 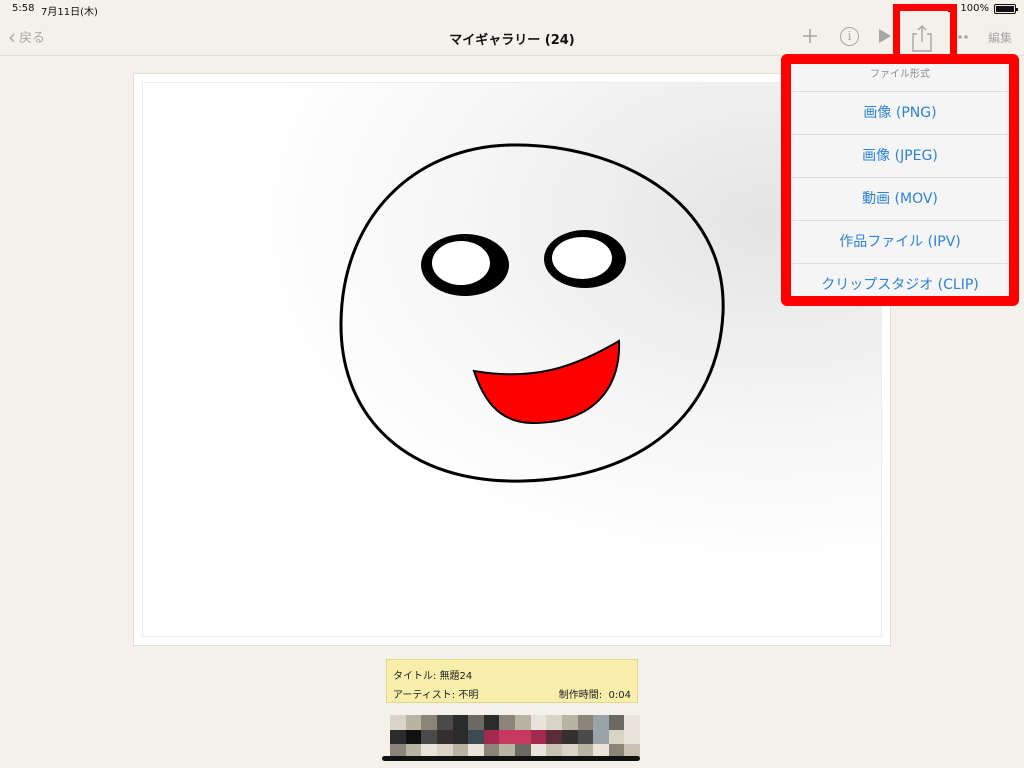 What do you see at coordinates (69, 12) in the screenshot?
I see `status-date: 7月11日(木)` at bounding box center [69, 12].